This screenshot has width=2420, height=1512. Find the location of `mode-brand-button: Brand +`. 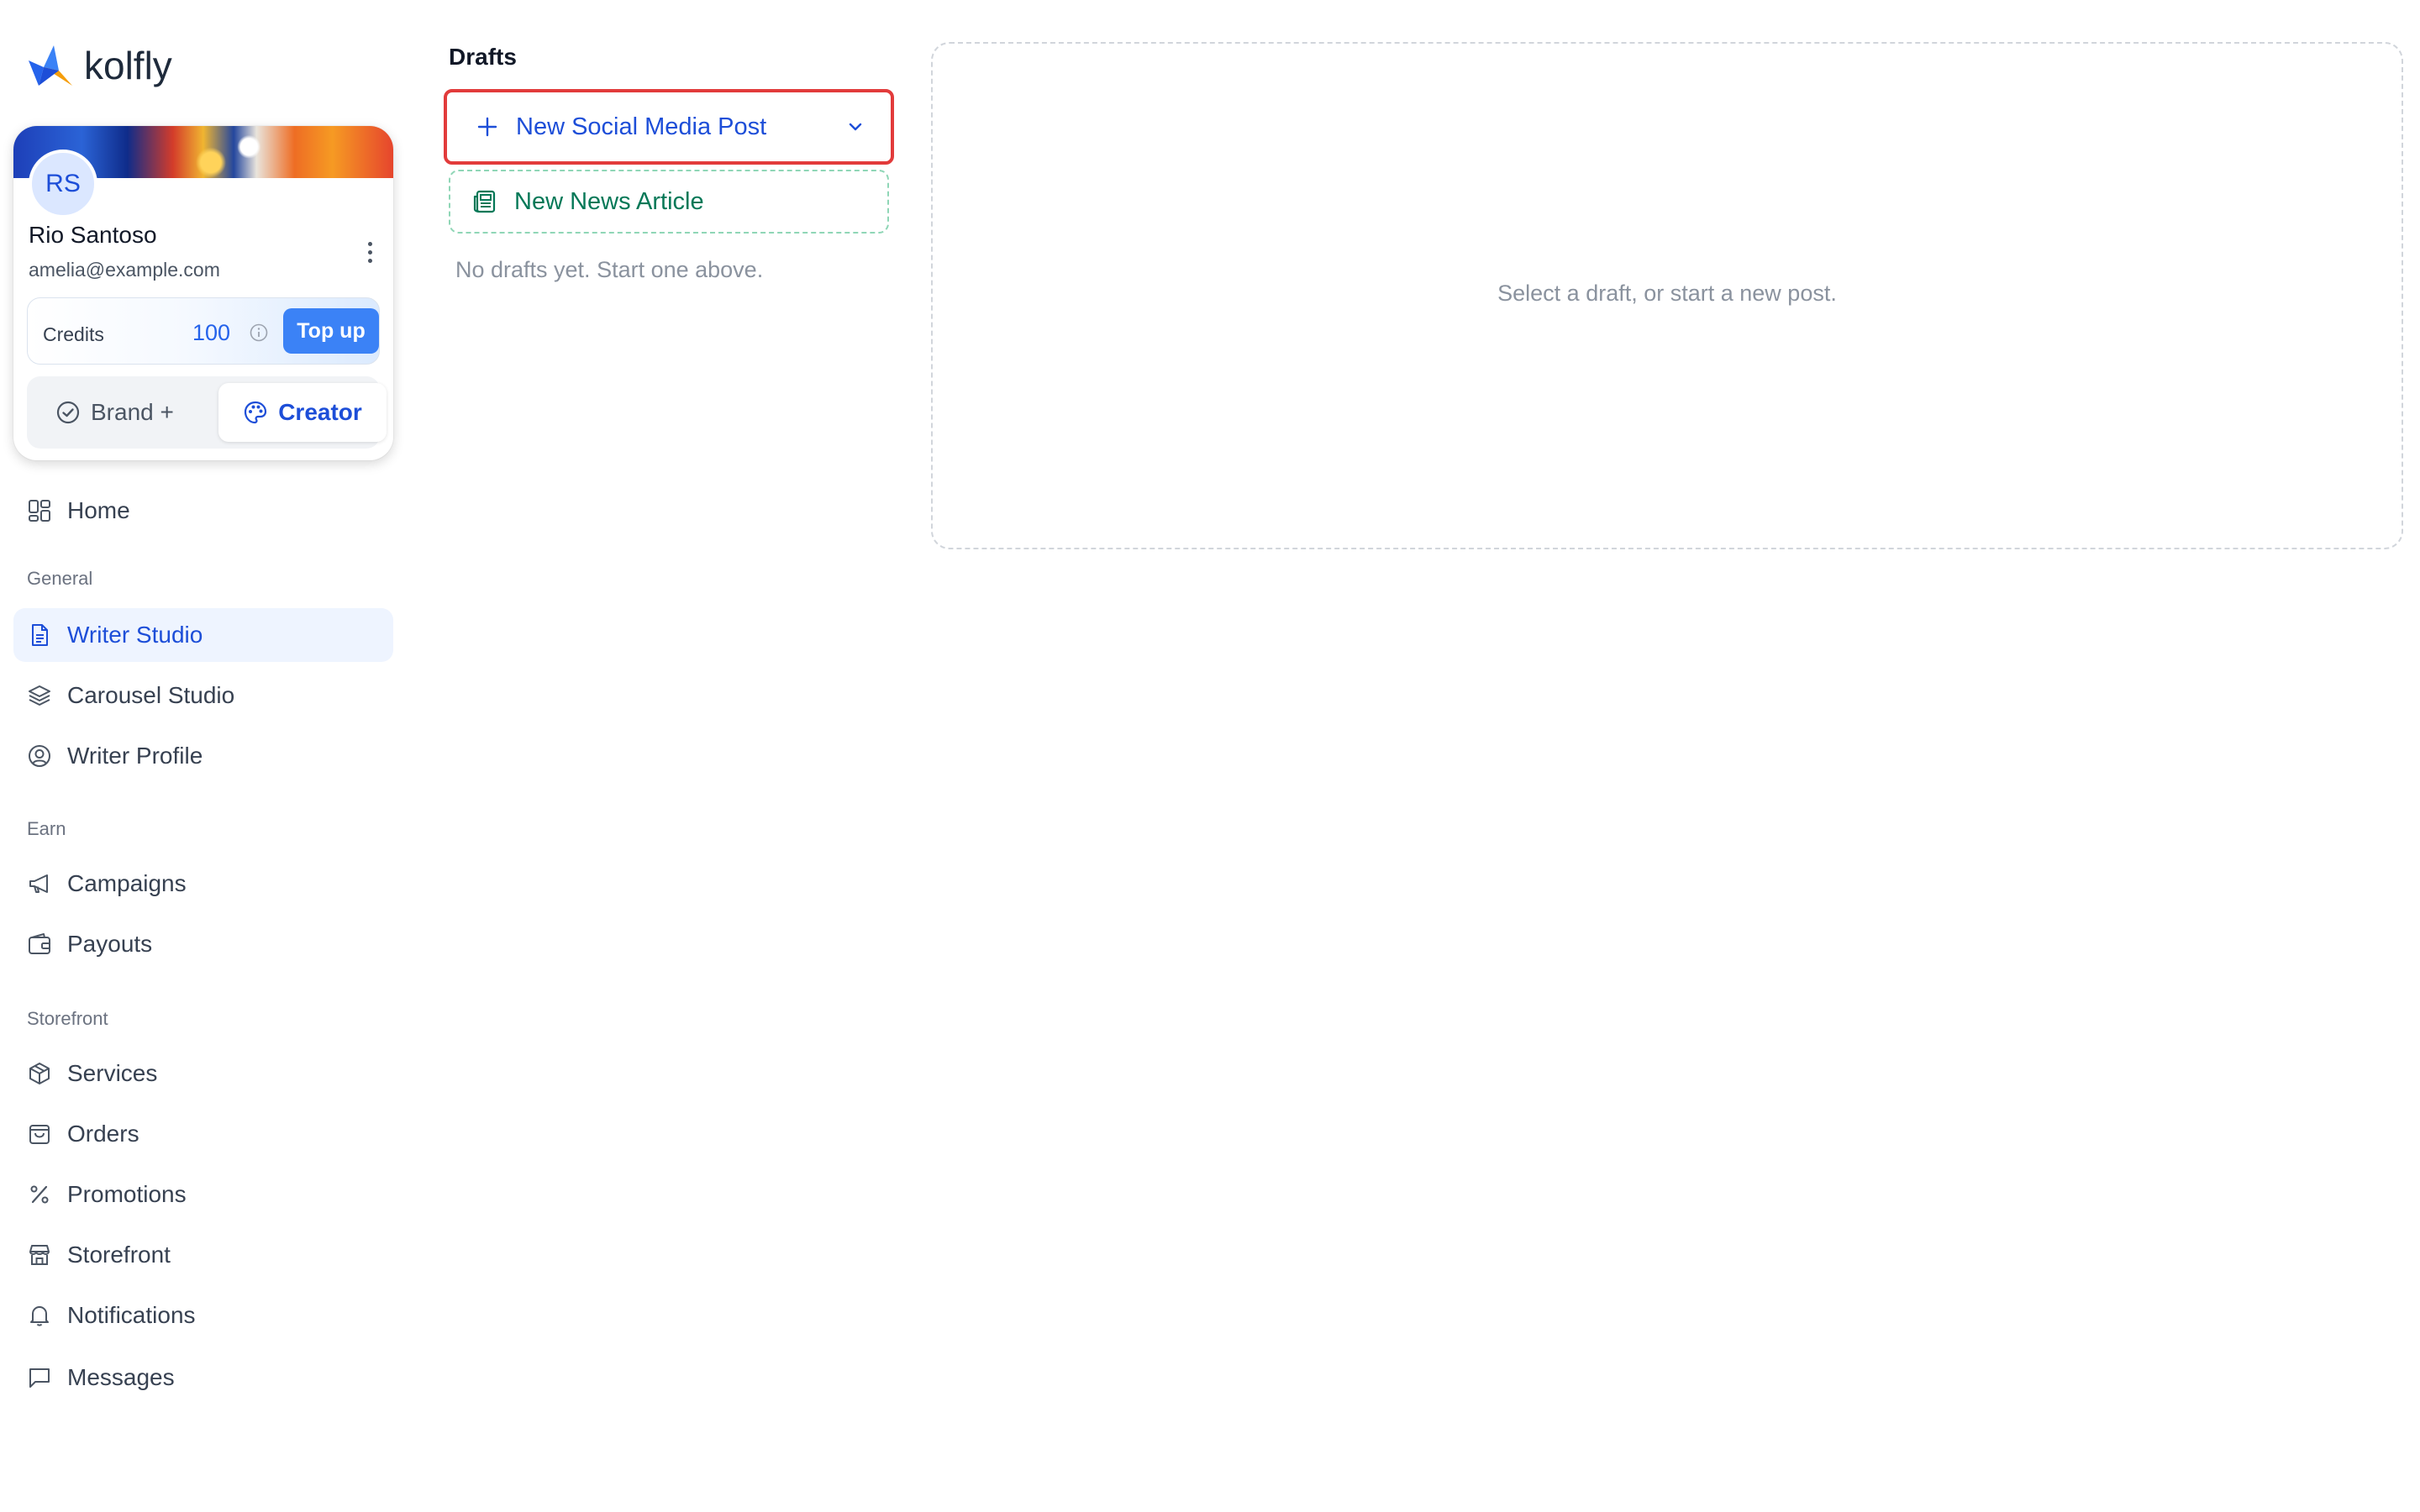

mode-brand-button: Brand + is located at coordinates (114, 412).